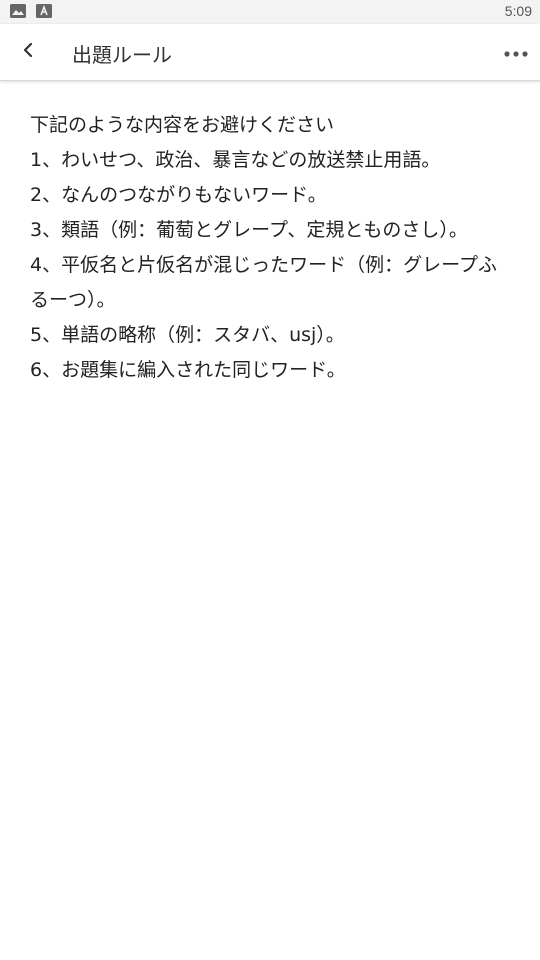 Image resolution: width=540 pixels, height=960 pixels. Describe the element at coordinates (263, 282) in the screenshot. I see `rule-item-4: 4、平仮名と片仮名が混じったワード（例：グレープふるーつ）。` at that location.